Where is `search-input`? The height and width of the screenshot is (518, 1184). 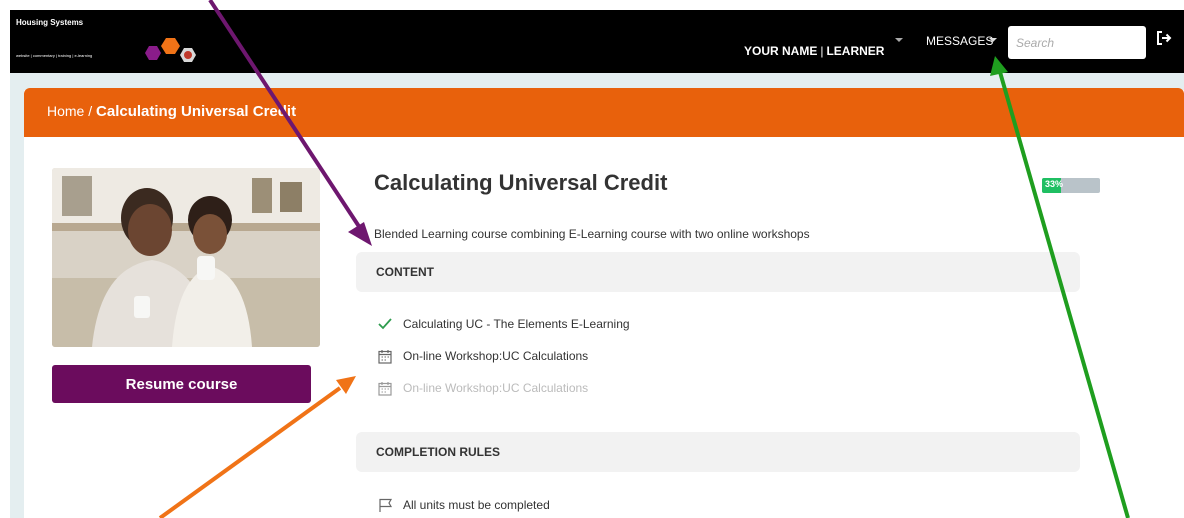 search-input is located at coordinates (1077, 42).